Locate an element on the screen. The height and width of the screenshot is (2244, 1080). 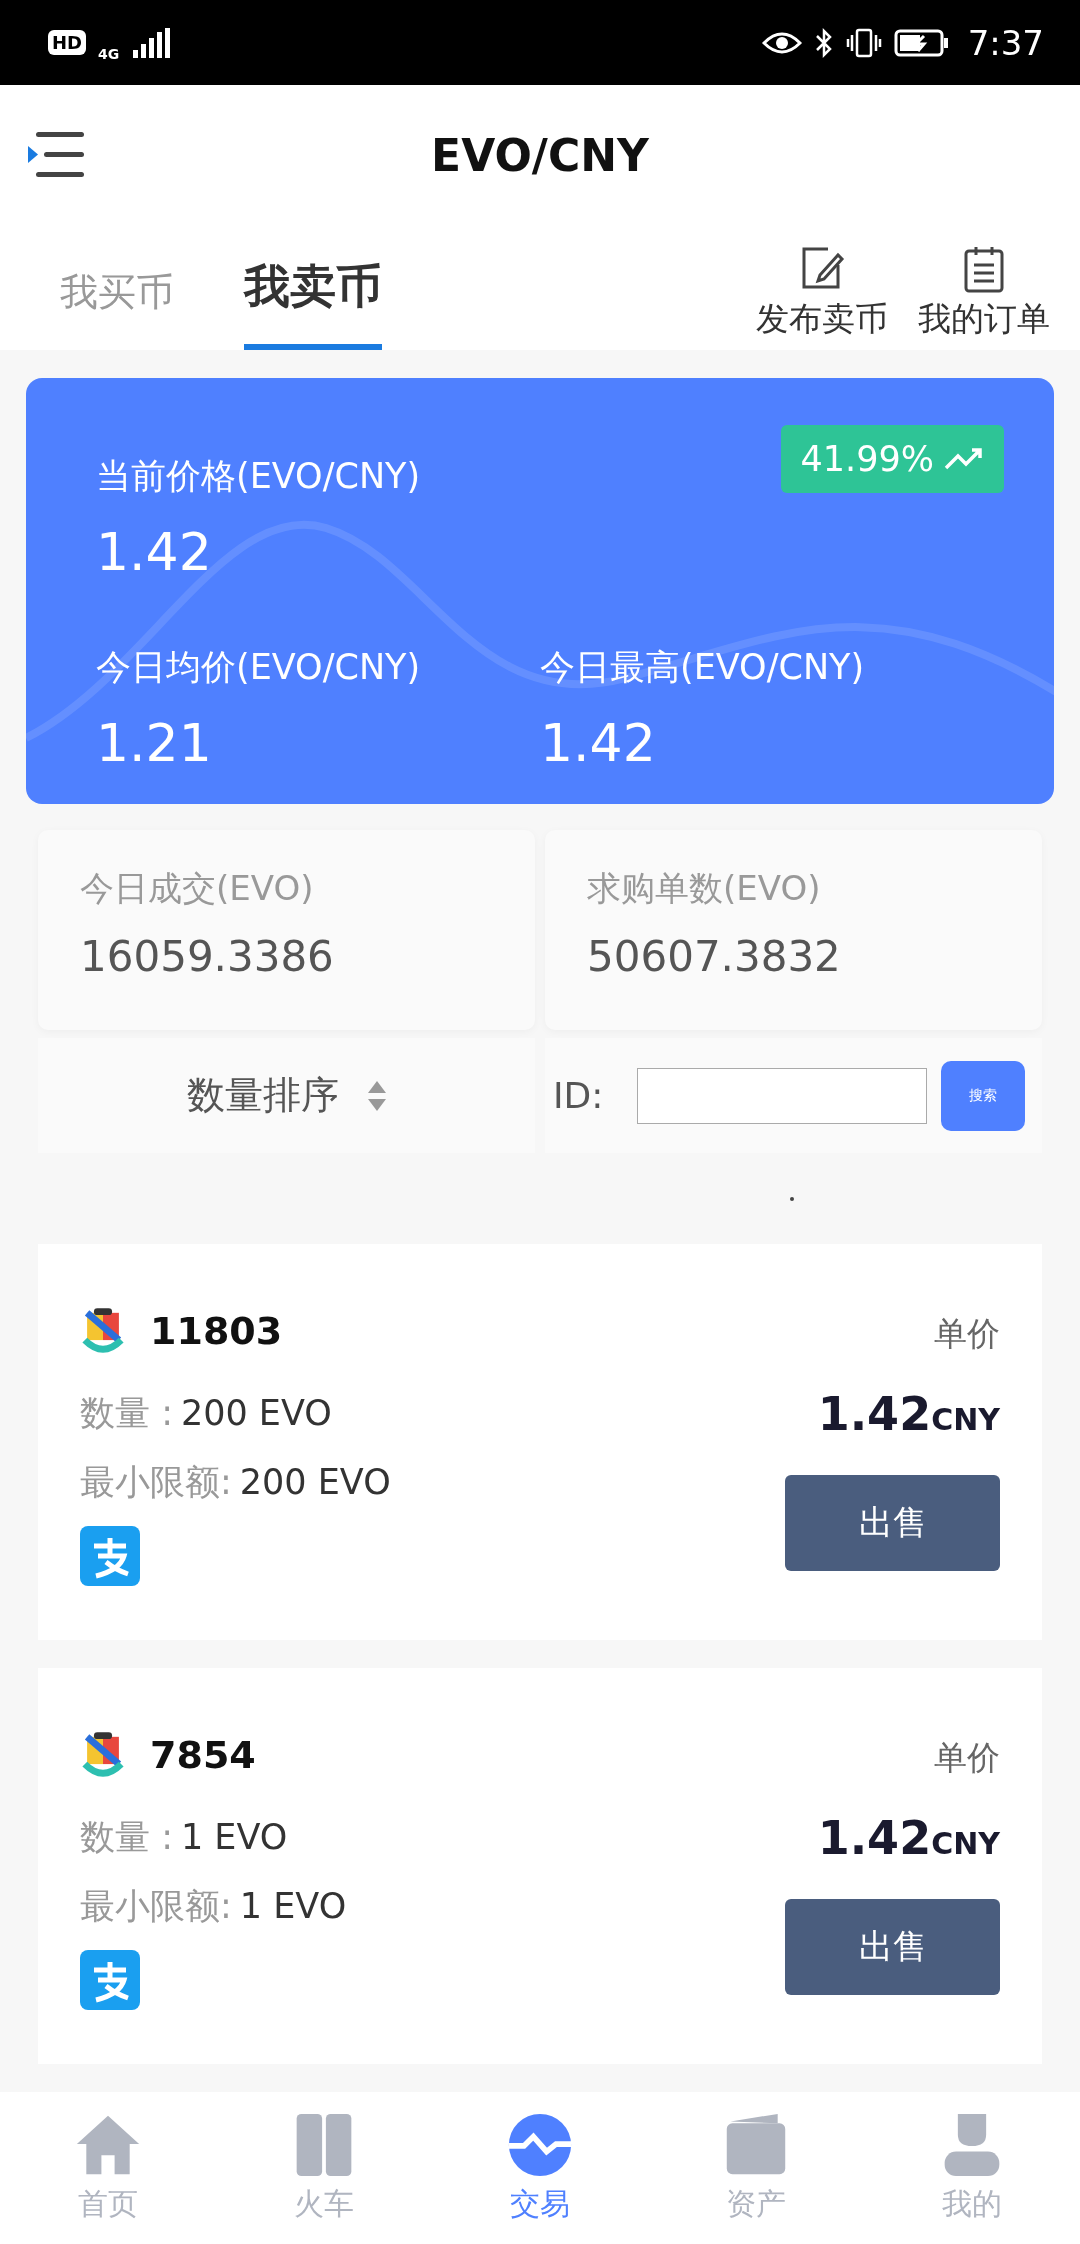
stat-value: 1.42 is located at coordinates (598, 743).